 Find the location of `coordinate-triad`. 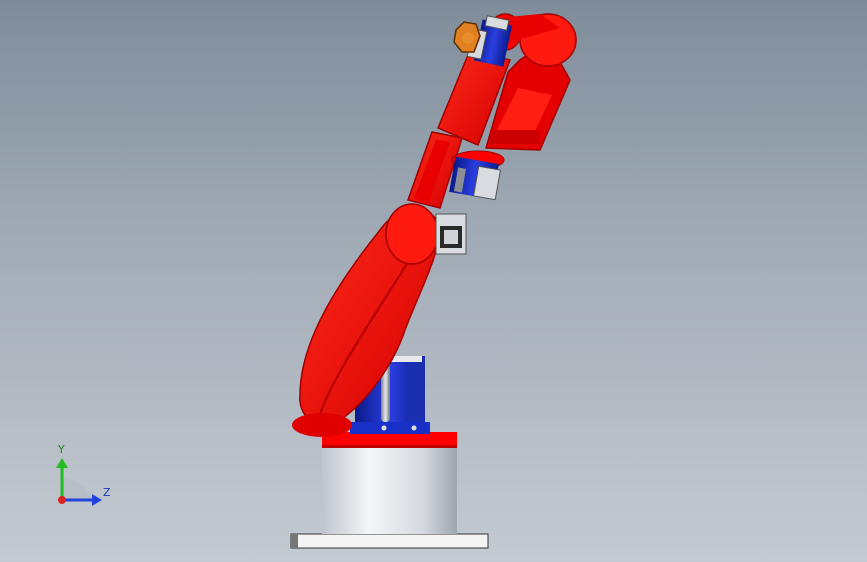

coordinate-triad is located at coordinates (79, 482).